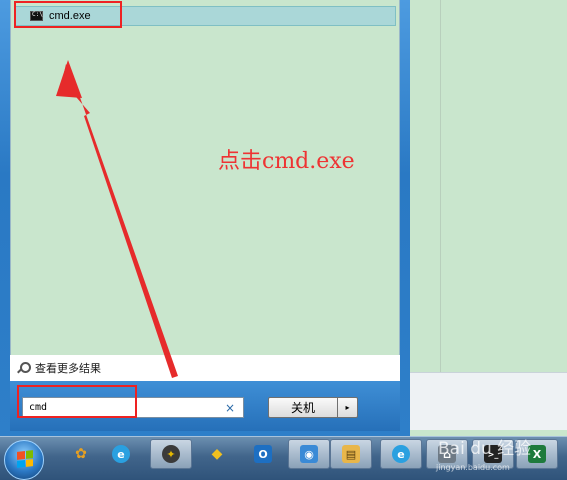 This screenshot has height=480, width=567. I want to click on annotation-text: 点击cmd.exe, so click(286, 161).